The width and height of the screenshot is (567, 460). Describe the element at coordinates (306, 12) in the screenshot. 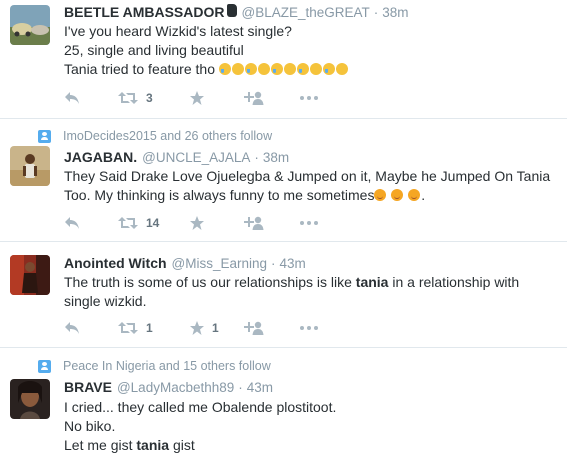

I see `username: @BLAZE_theGREAT` at that location.